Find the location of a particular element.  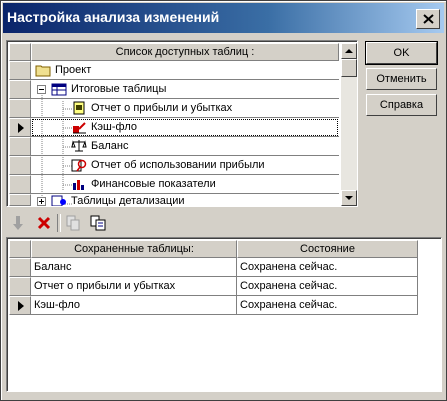

scroll-thumb is located at coordinates (349, 68).